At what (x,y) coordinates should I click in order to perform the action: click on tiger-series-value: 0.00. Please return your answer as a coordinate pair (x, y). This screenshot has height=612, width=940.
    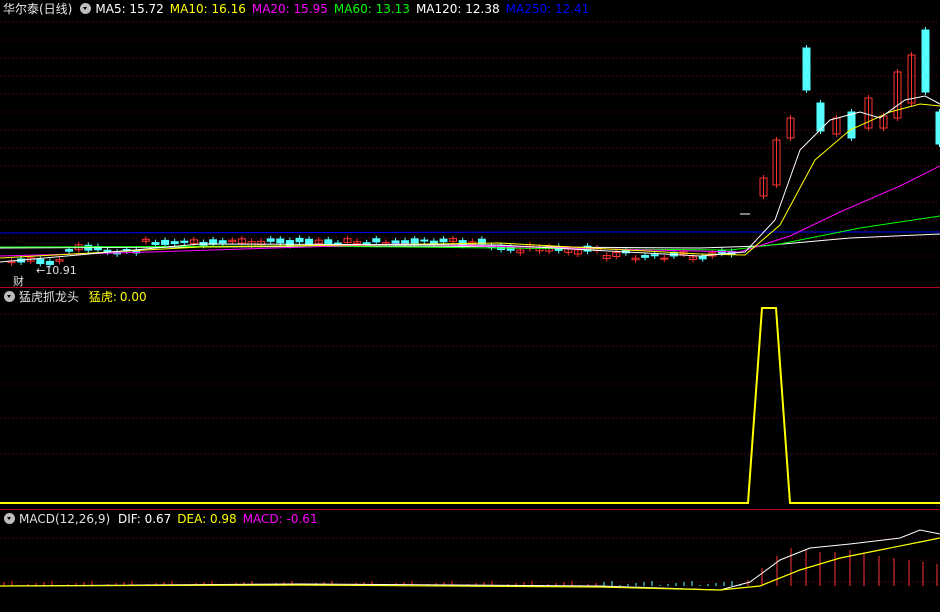
    Looking at the image, I should click on (133, 297).